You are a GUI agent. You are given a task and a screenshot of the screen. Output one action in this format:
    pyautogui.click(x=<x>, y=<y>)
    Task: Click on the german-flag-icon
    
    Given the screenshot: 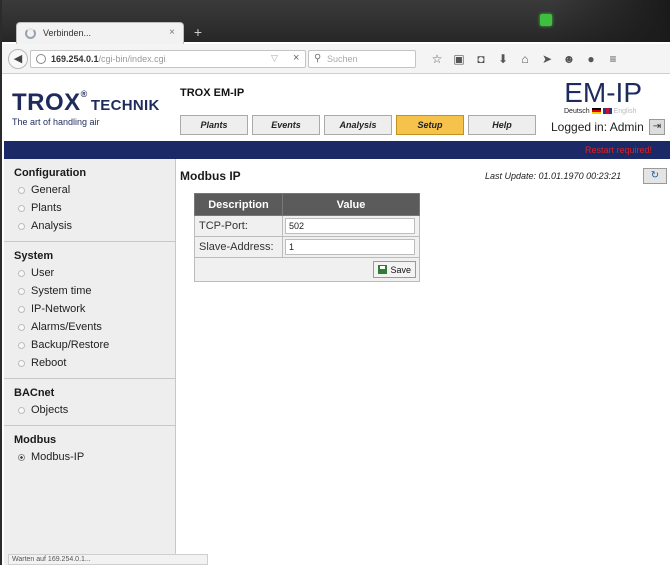 What is the action you would take?
    pyautogui.click(x=596, y=111)
    